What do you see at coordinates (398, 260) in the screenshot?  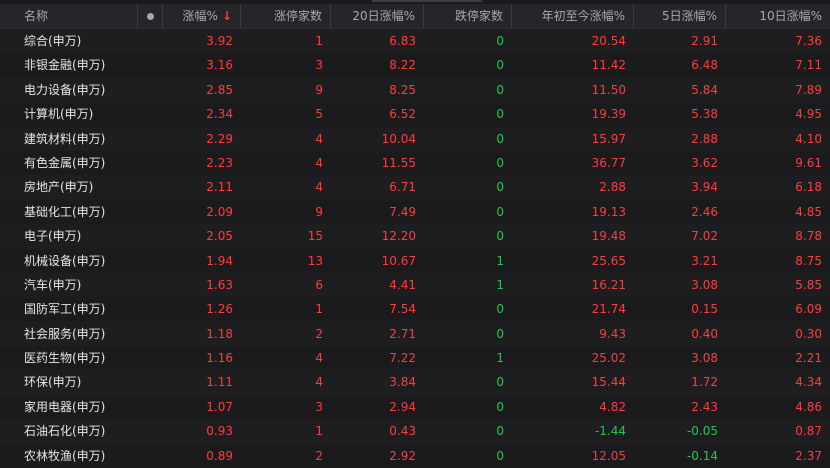 I see `change-20d-cell: 10.67` at bounding box center [398, 260].